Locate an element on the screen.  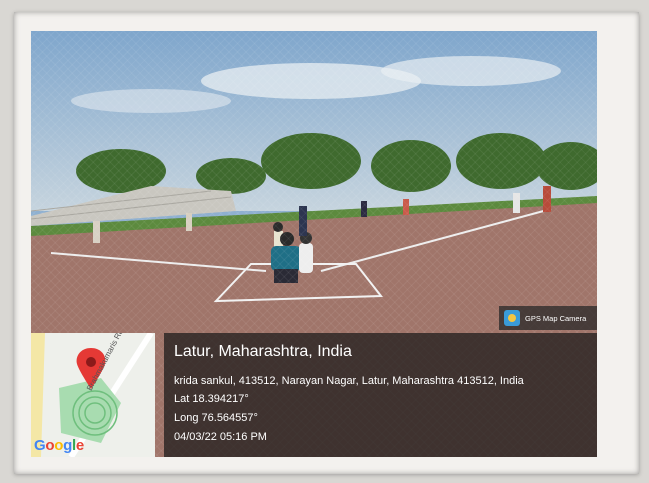
badge-label: GPS Map Camera is located at coordinates (556, 318).